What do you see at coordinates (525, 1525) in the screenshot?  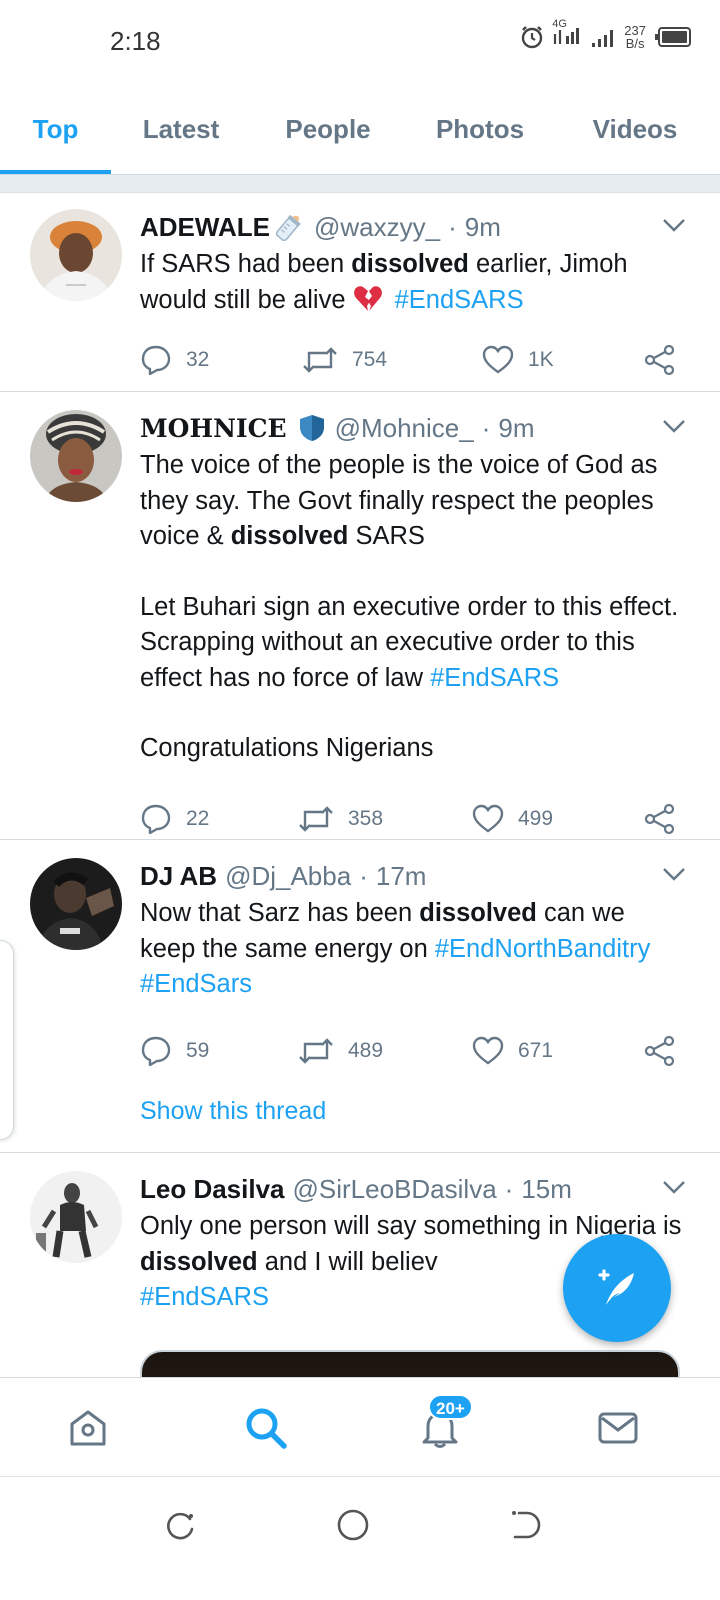 I see `back-icon` at bounding box center [525, 1525].